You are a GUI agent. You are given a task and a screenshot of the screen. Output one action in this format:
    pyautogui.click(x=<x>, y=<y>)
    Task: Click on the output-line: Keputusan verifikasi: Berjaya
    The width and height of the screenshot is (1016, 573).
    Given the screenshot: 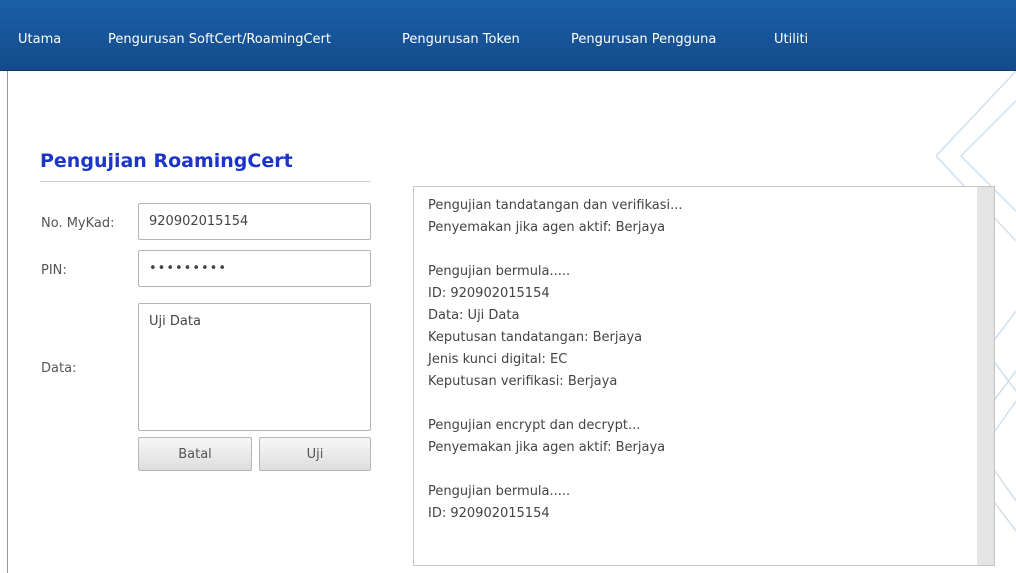 What is the action you would take?
    pyautogui.click(x=523, y=381)
    